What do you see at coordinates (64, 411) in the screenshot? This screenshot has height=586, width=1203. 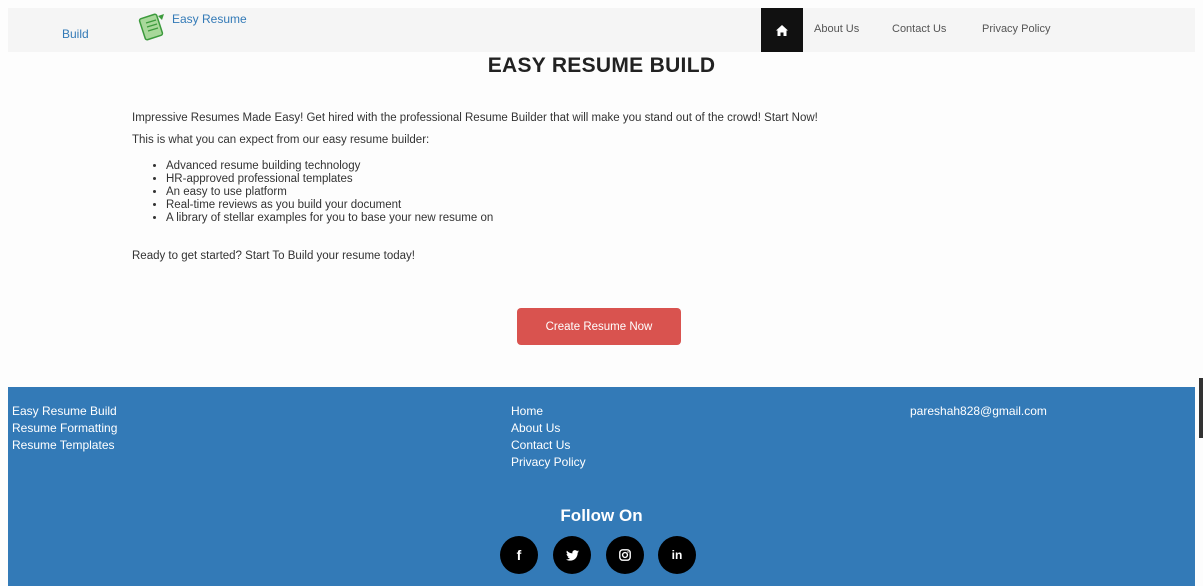 I see `footer-link-easy-resume-build: Easy Resume Build` at bounding box center [64, 411].